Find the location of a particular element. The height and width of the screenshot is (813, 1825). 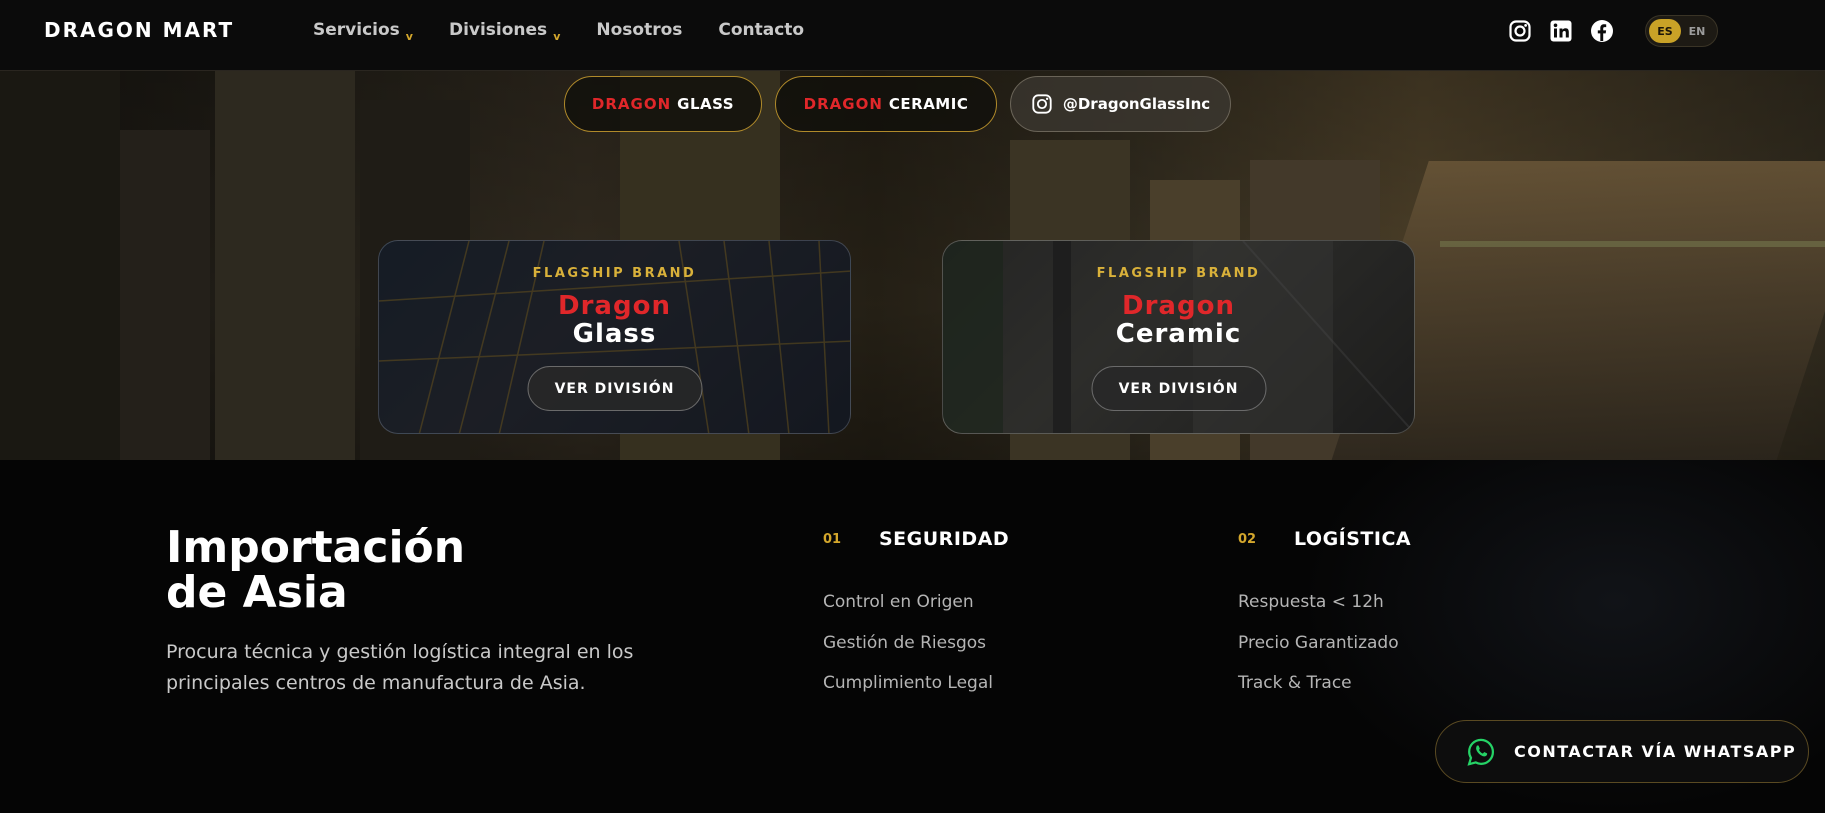

language-switcher: ES EN is located at coordinates (1681, 31).